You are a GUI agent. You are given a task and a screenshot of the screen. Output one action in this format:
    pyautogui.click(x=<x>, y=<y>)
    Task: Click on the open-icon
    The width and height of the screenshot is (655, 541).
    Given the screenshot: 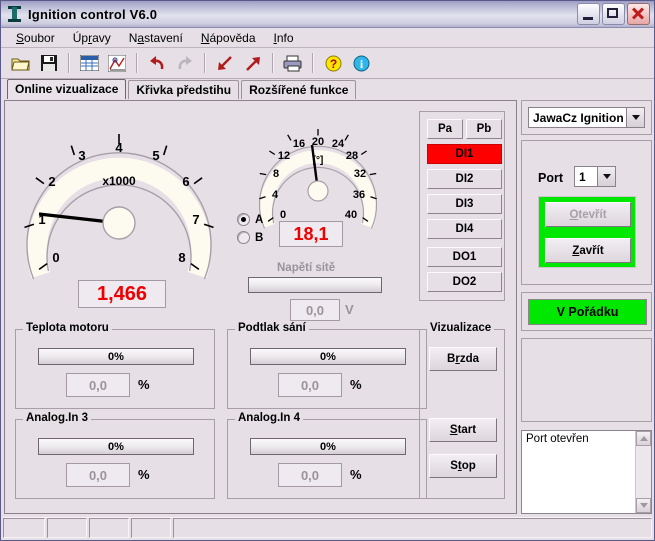 What is the action you would take?
    pyautogui.click(x=21, y=63)
    